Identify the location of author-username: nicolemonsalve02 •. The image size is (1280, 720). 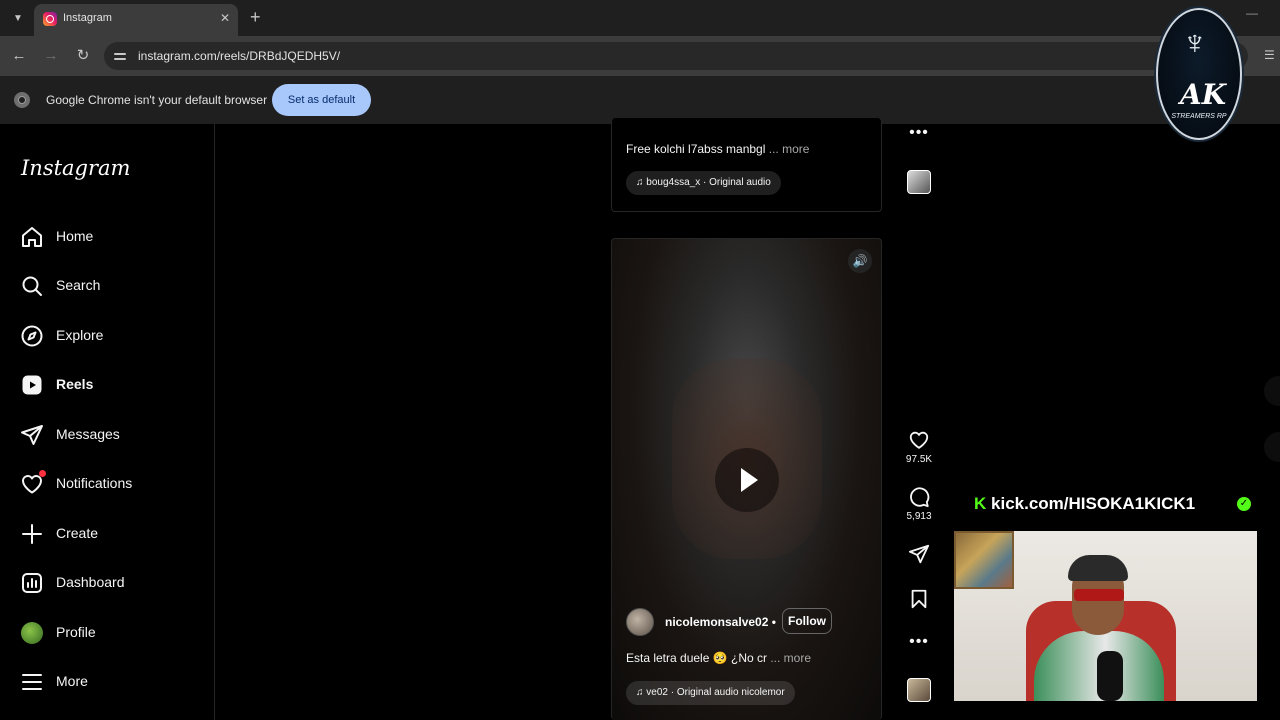
(720, 622).